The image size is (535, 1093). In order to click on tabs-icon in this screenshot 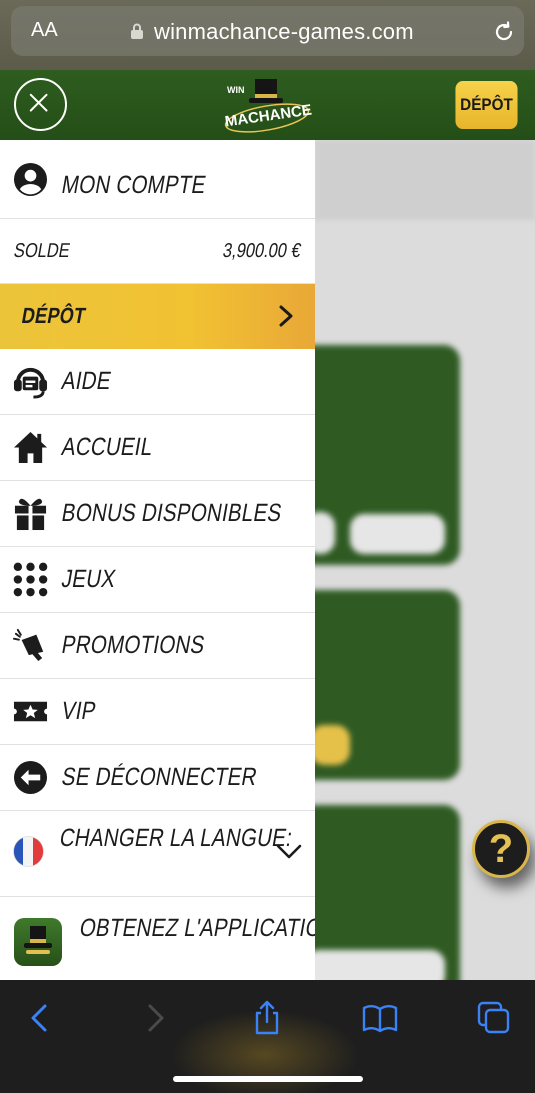, I will do `click(494, 1018)`.